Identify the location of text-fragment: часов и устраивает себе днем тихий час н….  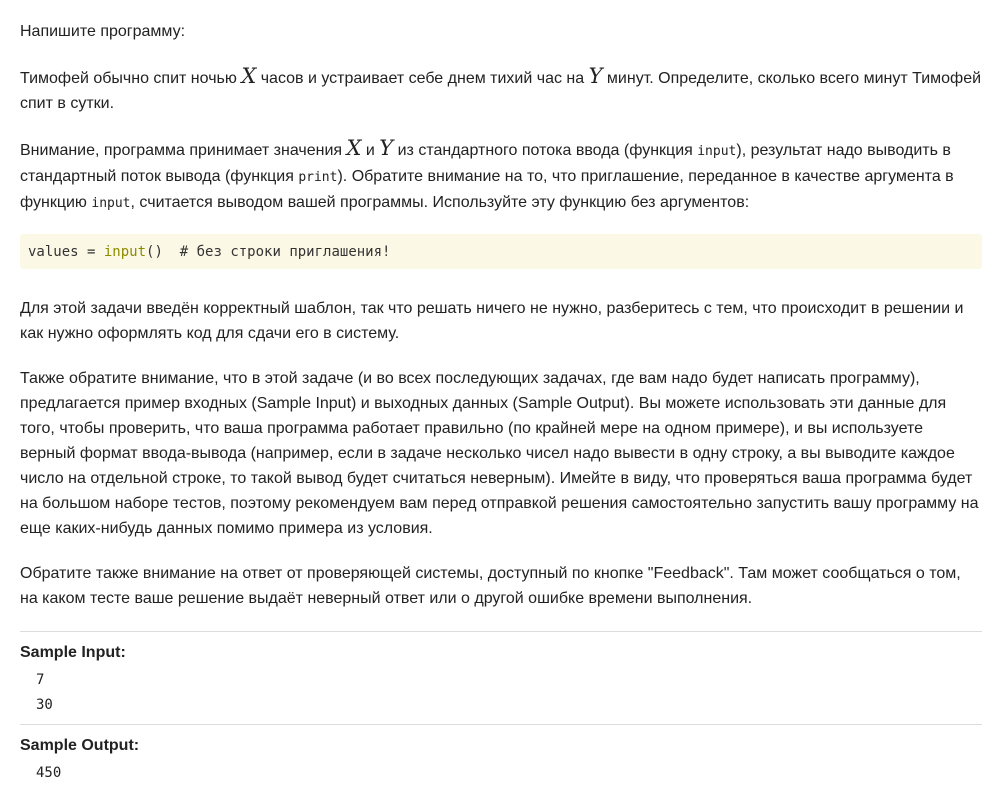
(422, 78).